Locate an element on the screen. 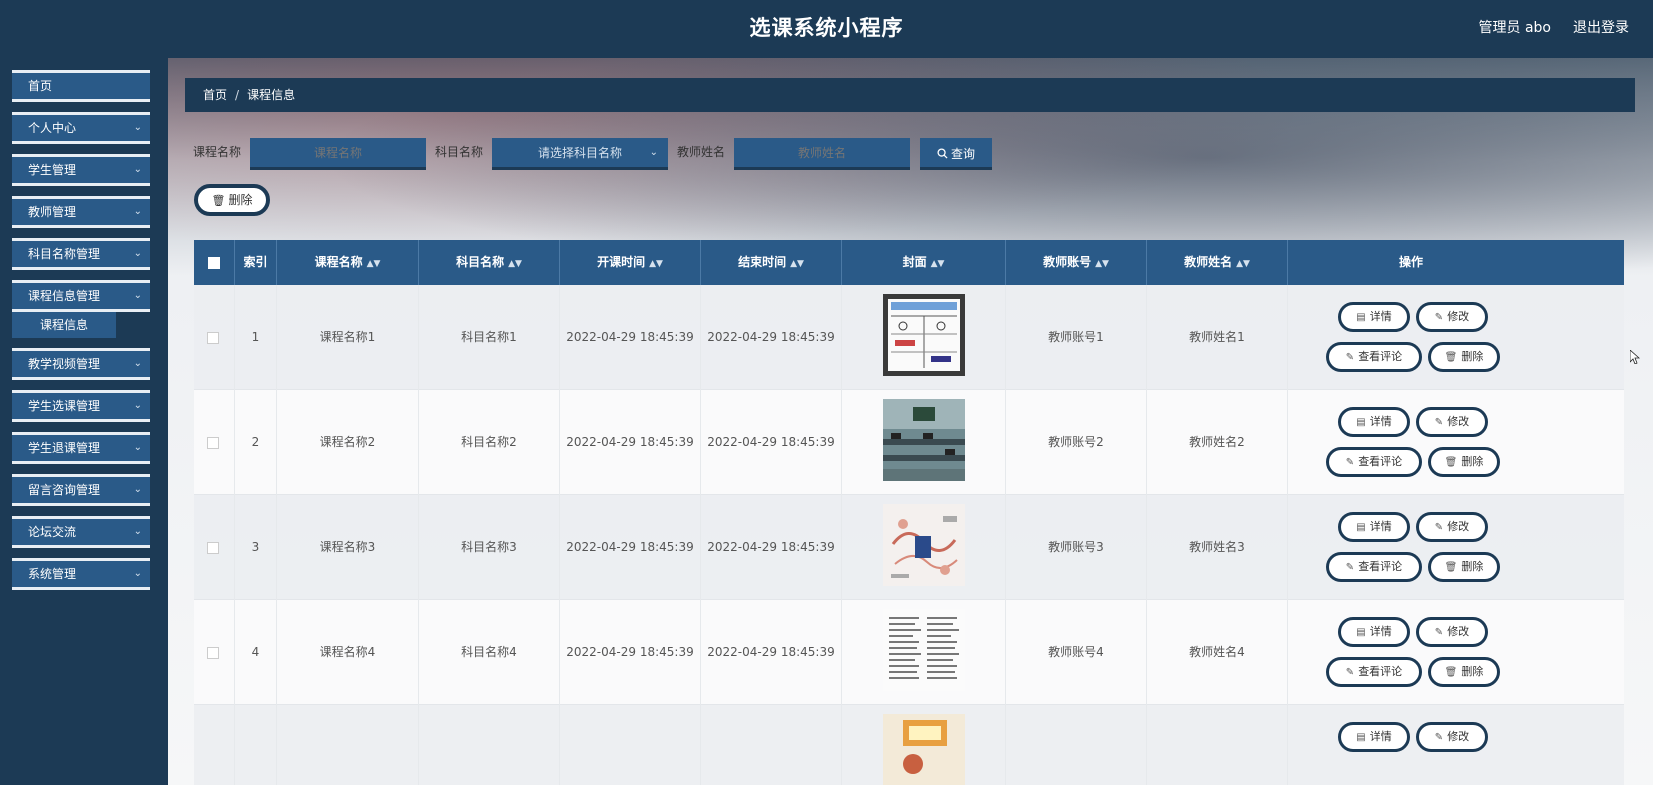 This screenshot has width=1653, height=785. col-end-time: 结束时间 ▲▼ is located at coordinates (771, 262).